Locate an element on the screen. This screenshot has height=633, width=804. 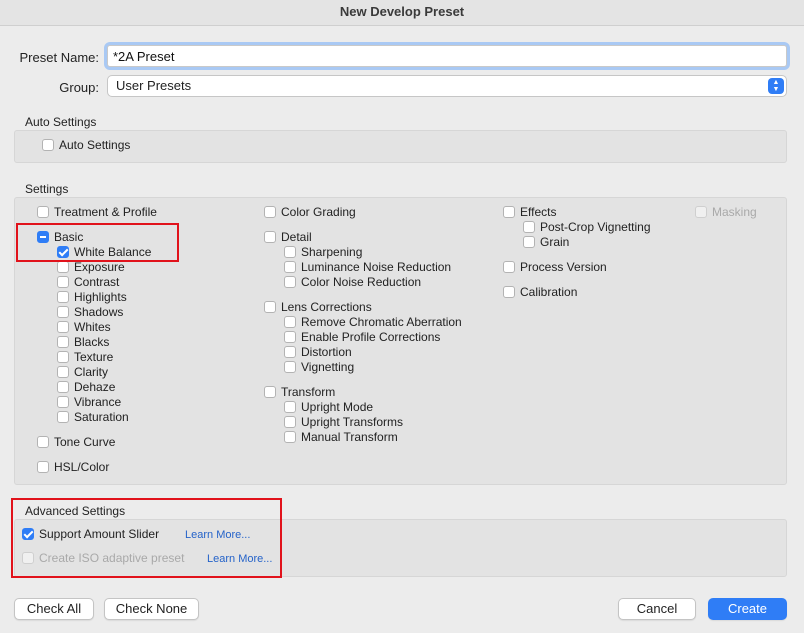
group-select-value: User Presets is located at coordinates (154, 85).